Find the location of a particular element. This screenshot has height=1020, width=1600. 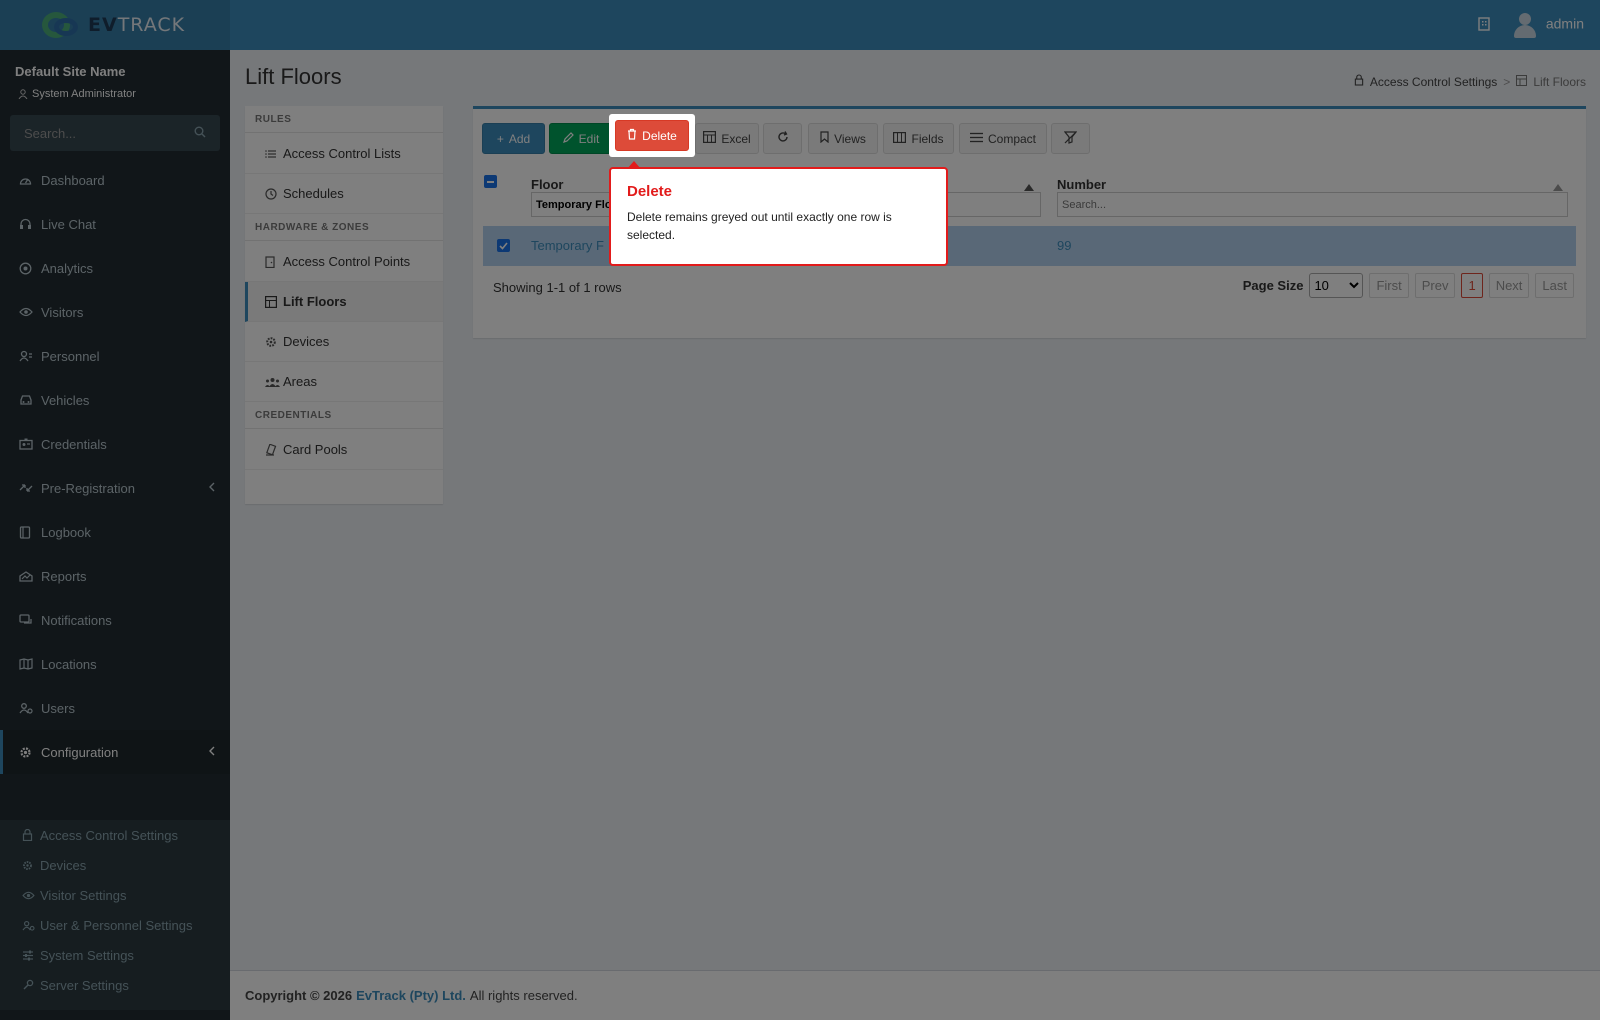

tooltip-title: Delete is located at coordinates (650, 191).